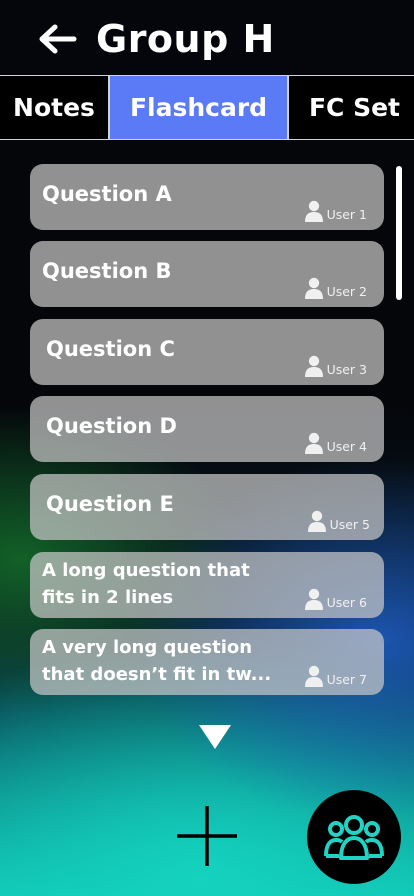 The image size is (414, 896). I want to click on group-members-button, so click(354, 837).